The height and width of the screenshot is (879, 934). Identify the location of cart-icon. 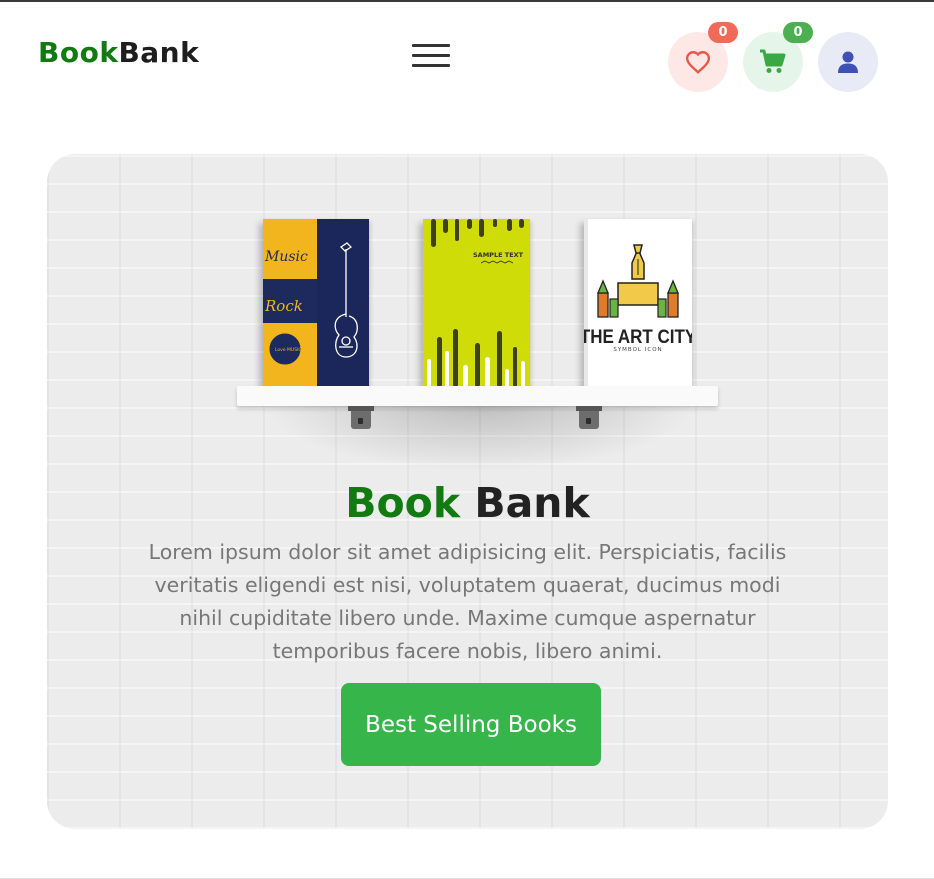
(773, 61).